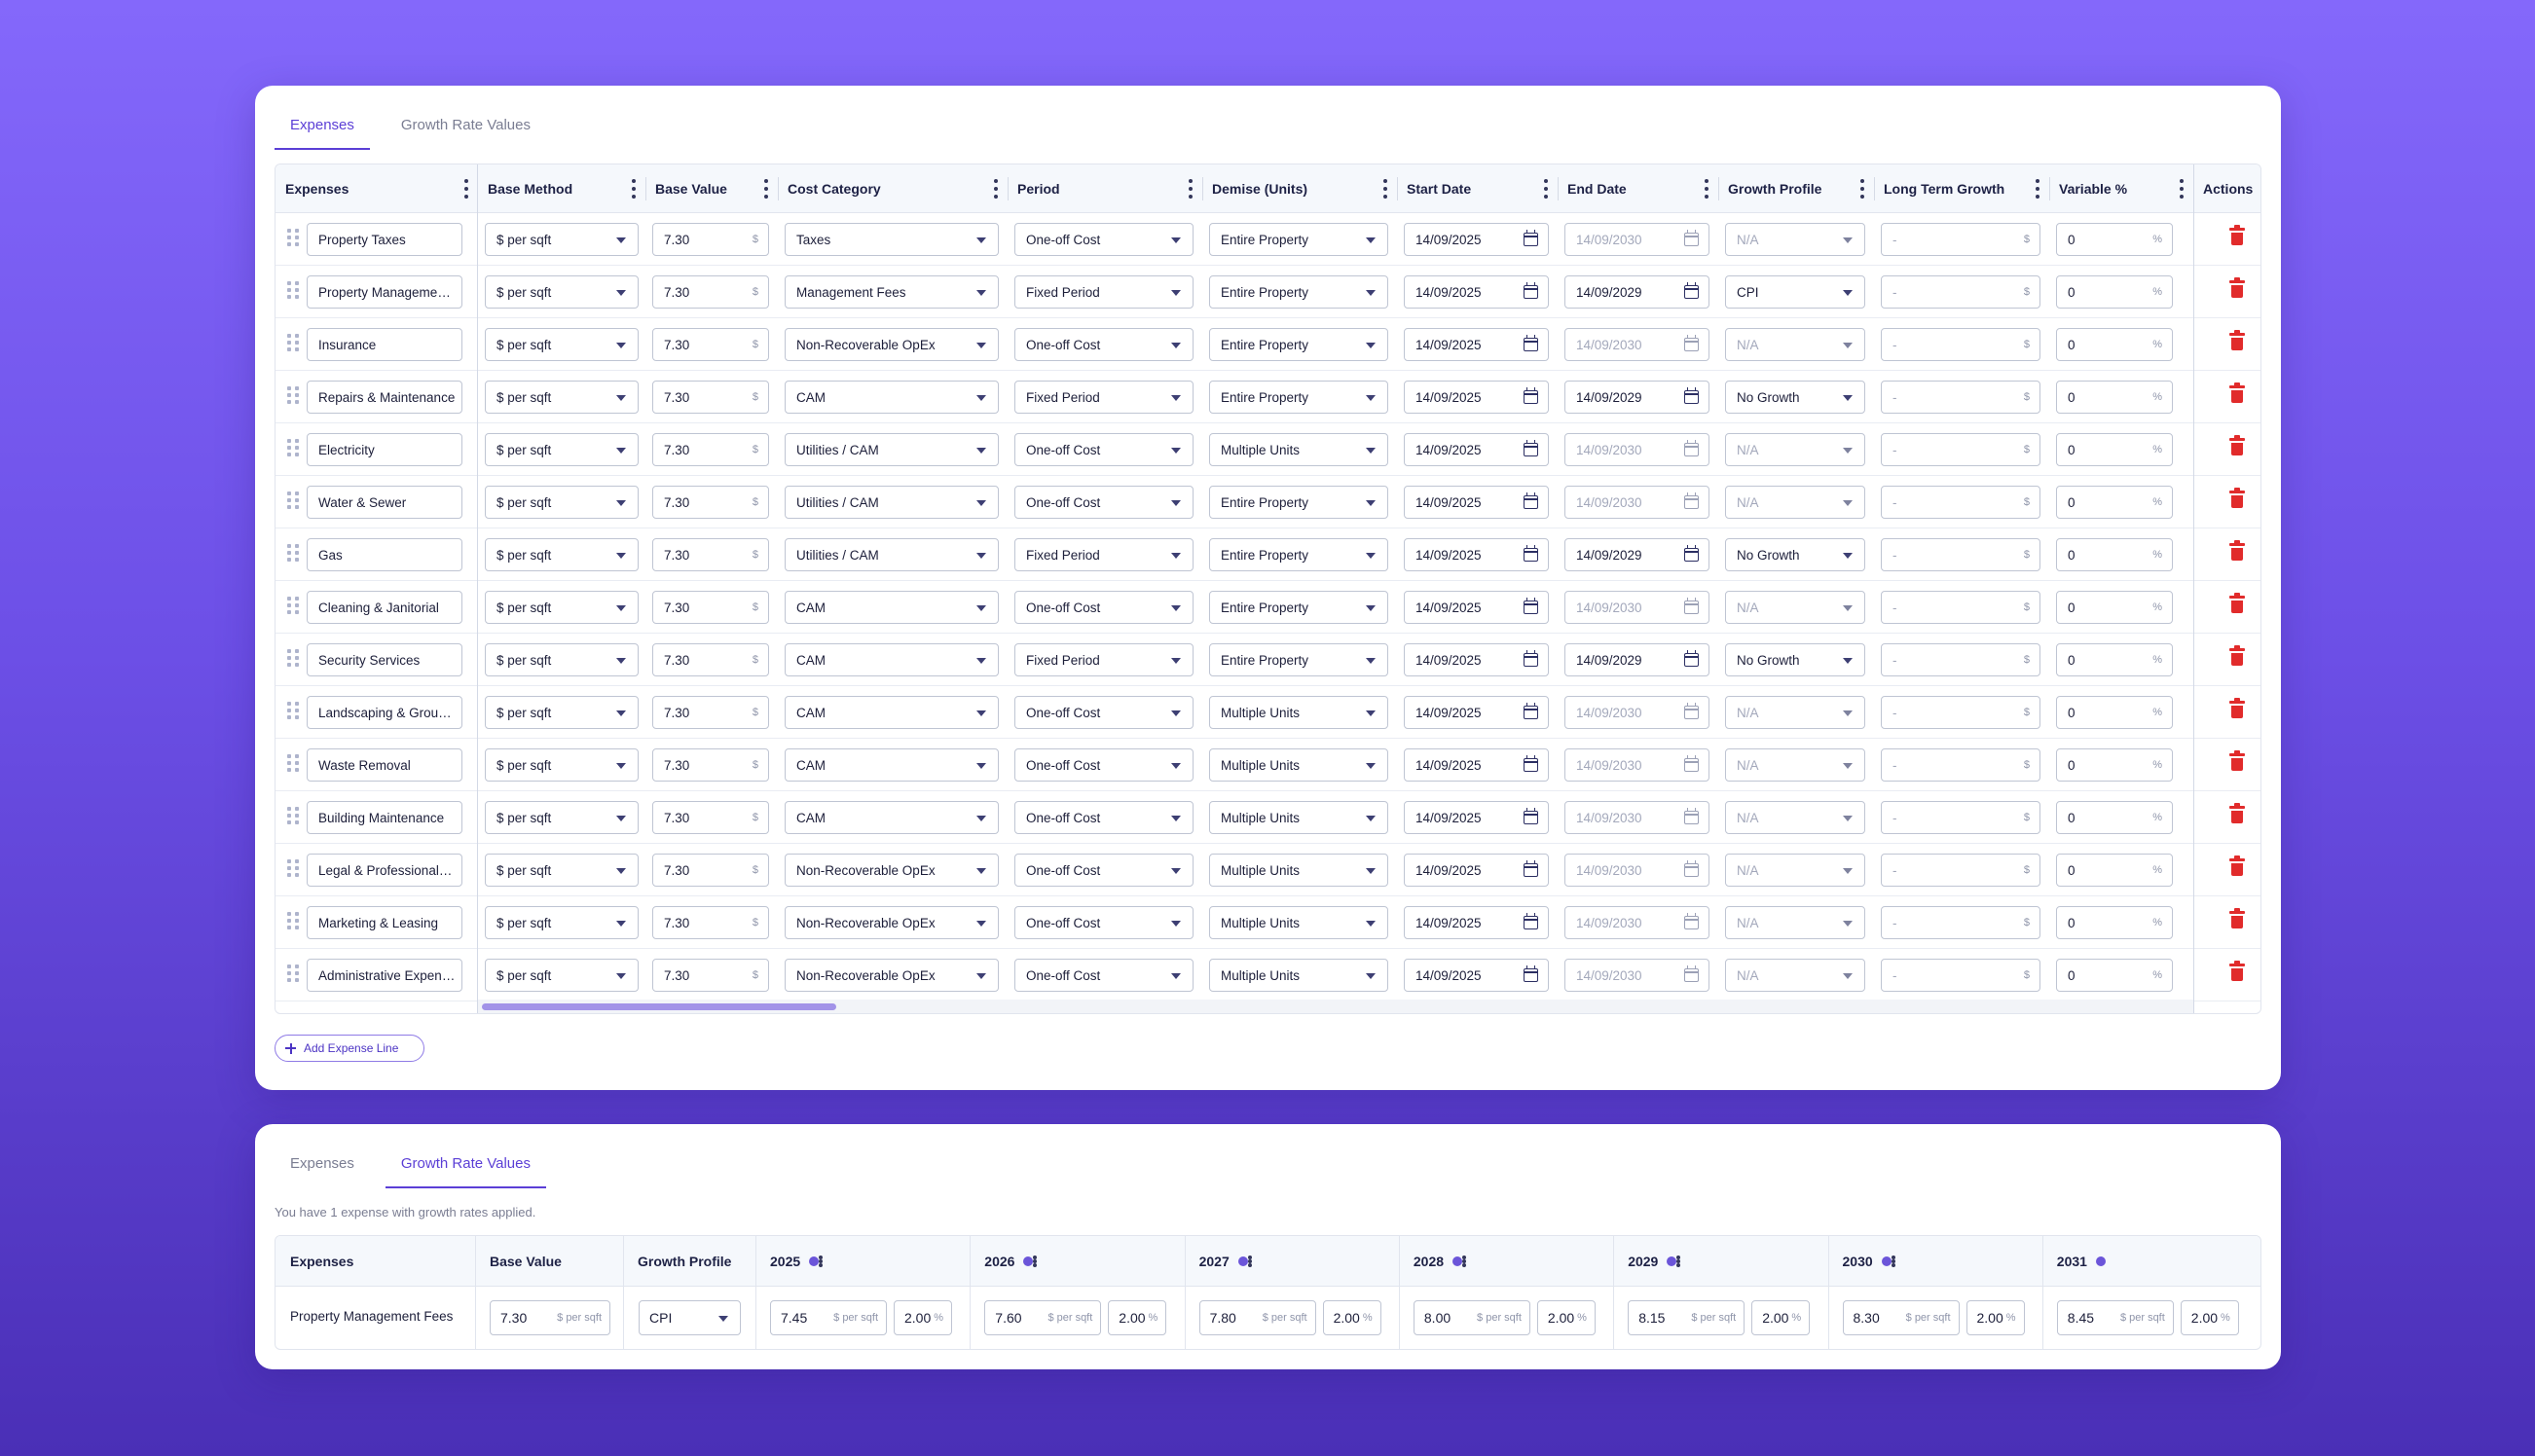 This screenshot has height=1456, width=2535. What do you see at coordinates (1720, 1261) in the screenshot?
I see `growth-header-year: 2029` at bounding box center [1720, 1261].